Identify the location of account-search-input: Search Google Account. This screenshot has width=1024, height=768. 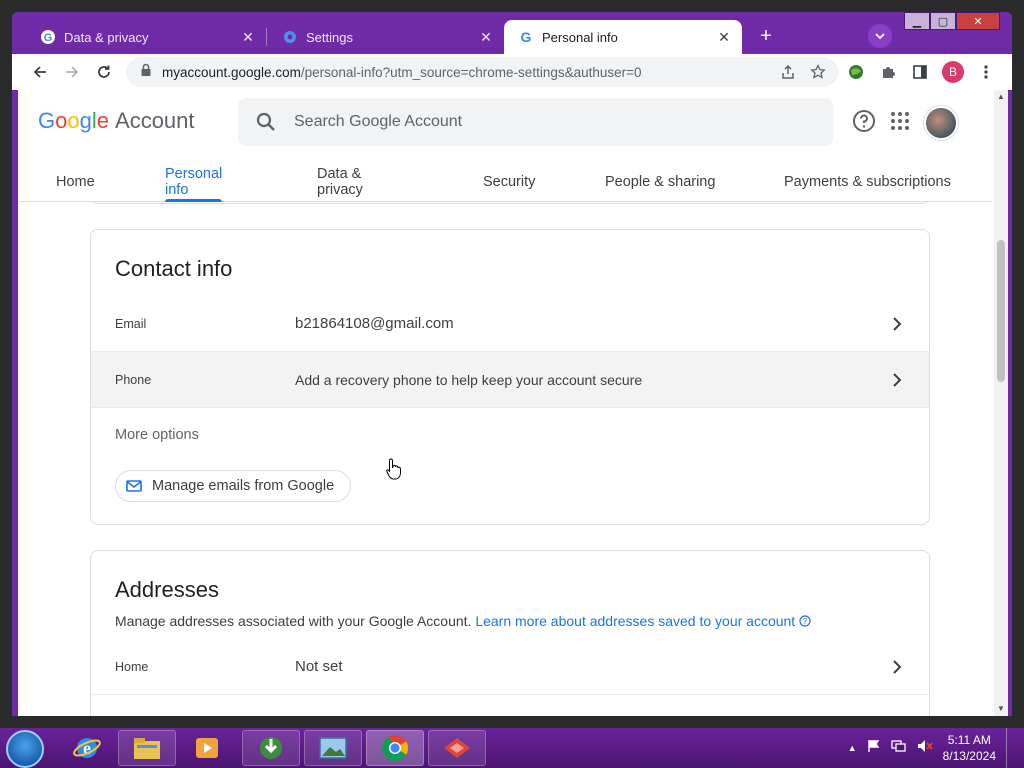
(535, 122).